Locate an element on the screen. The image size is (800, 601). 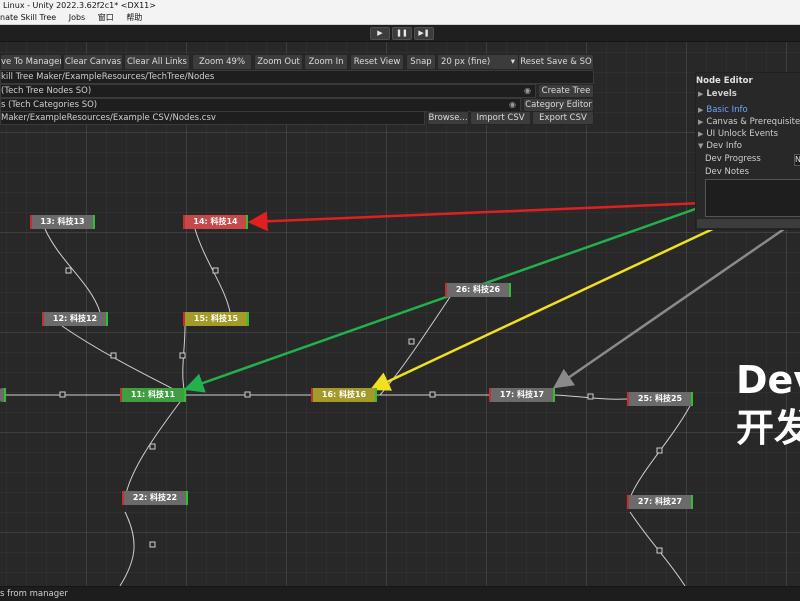
reset-save-button: Reset Save & SO is located at coordinates (556, 62).